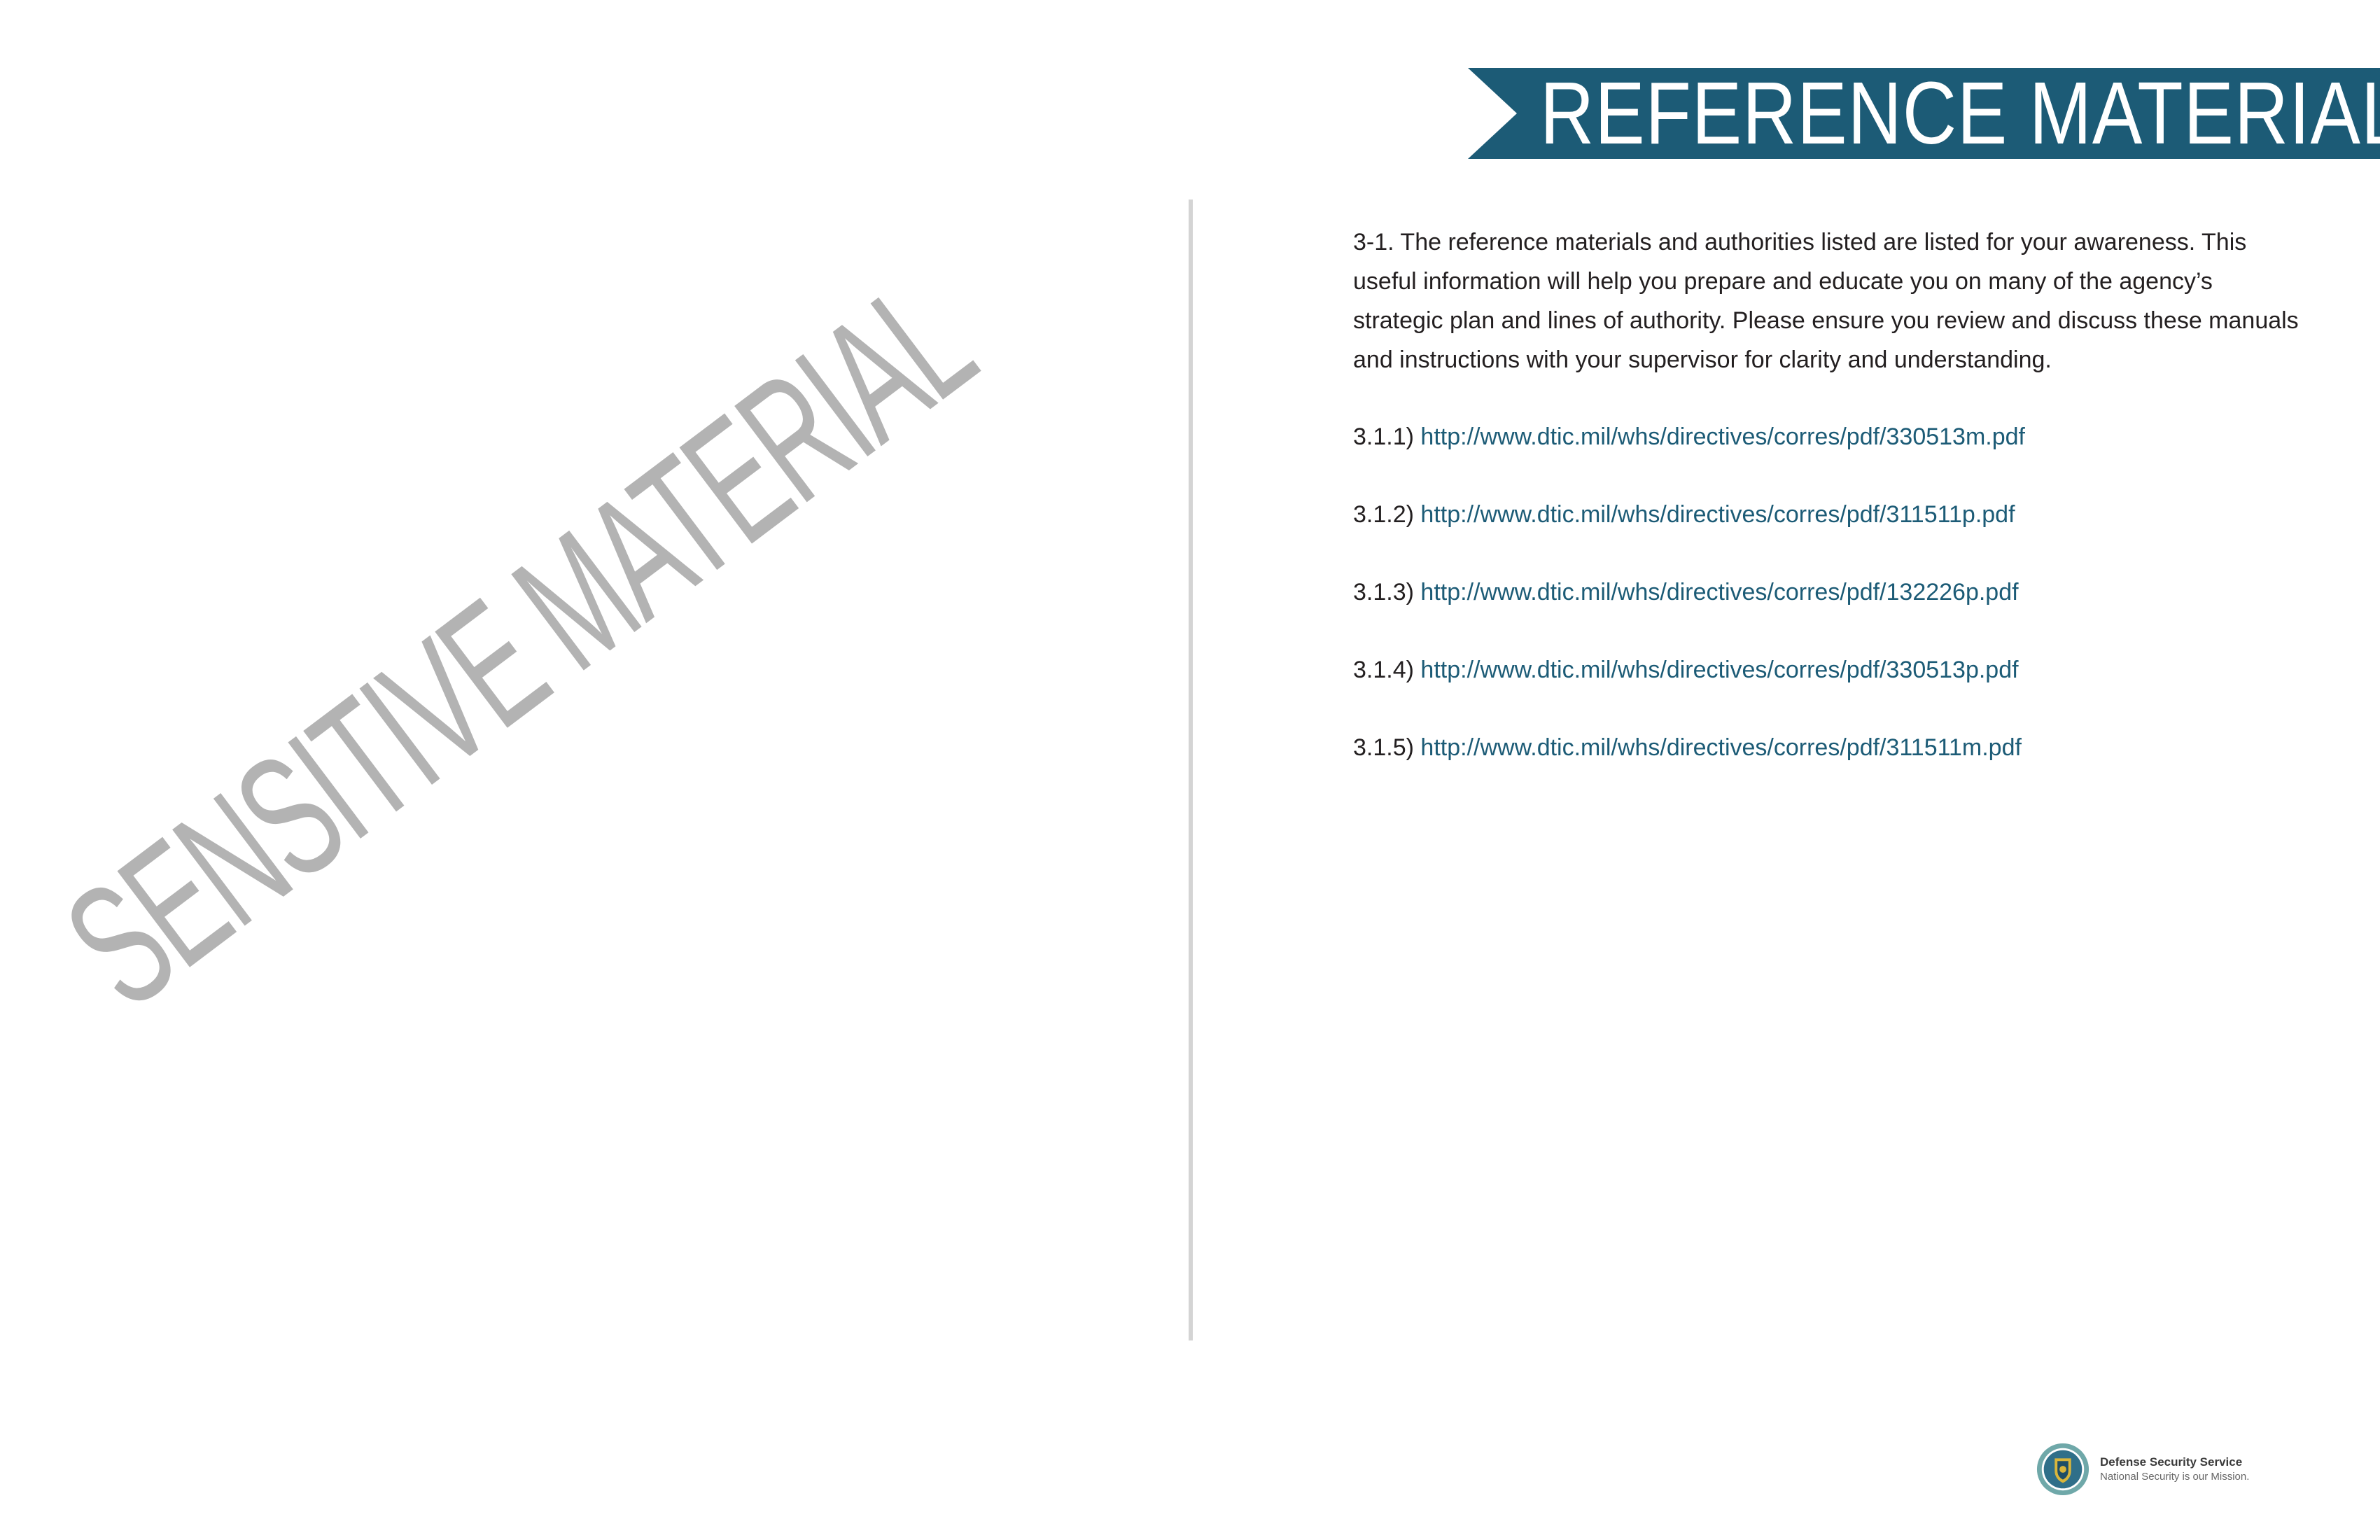  What do you see at coordinates (2175, 1477) in the screenshot?
I see `org-tagline: National Security is our Mission.` at bounding box center [2175, 1477].